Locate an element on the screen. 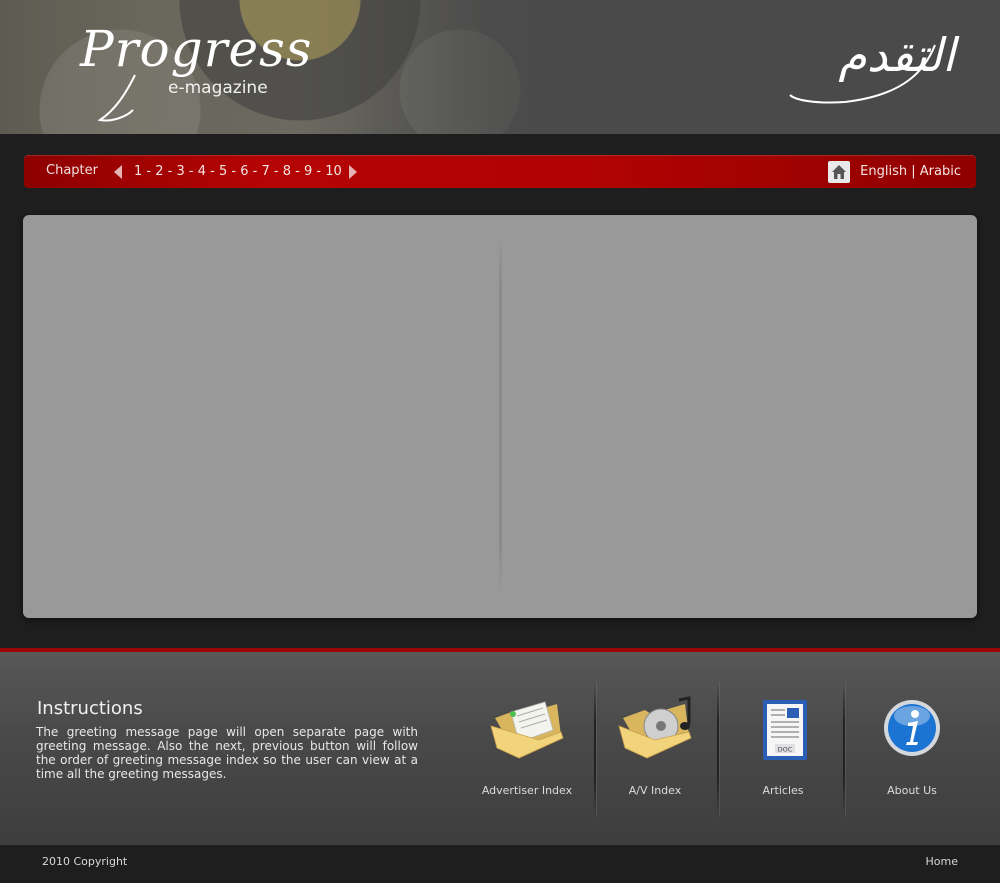 Image resolution: width=1000 pixels, height=883 pixels. advertiser-index-button: Advertiser Index is located at coordinates (527, 749).